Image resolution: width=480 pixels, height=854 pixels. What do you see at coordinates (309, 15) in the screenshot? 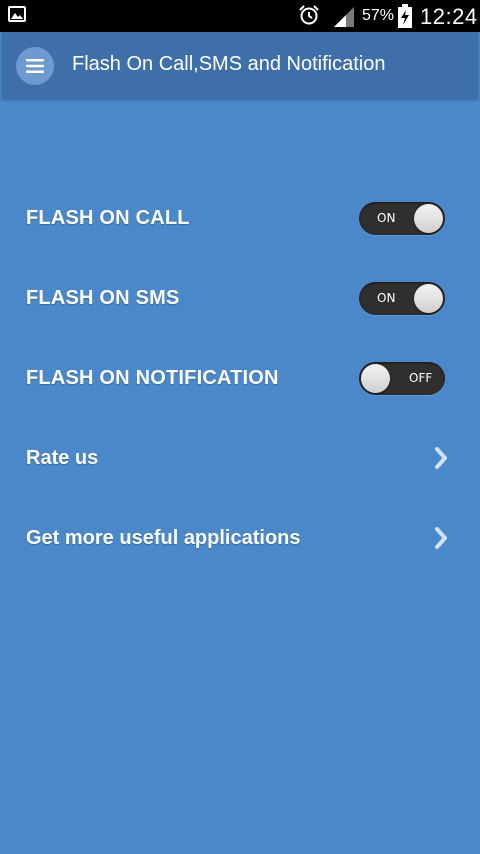
I see `alarm-icon` at bounding box center [309, 15].